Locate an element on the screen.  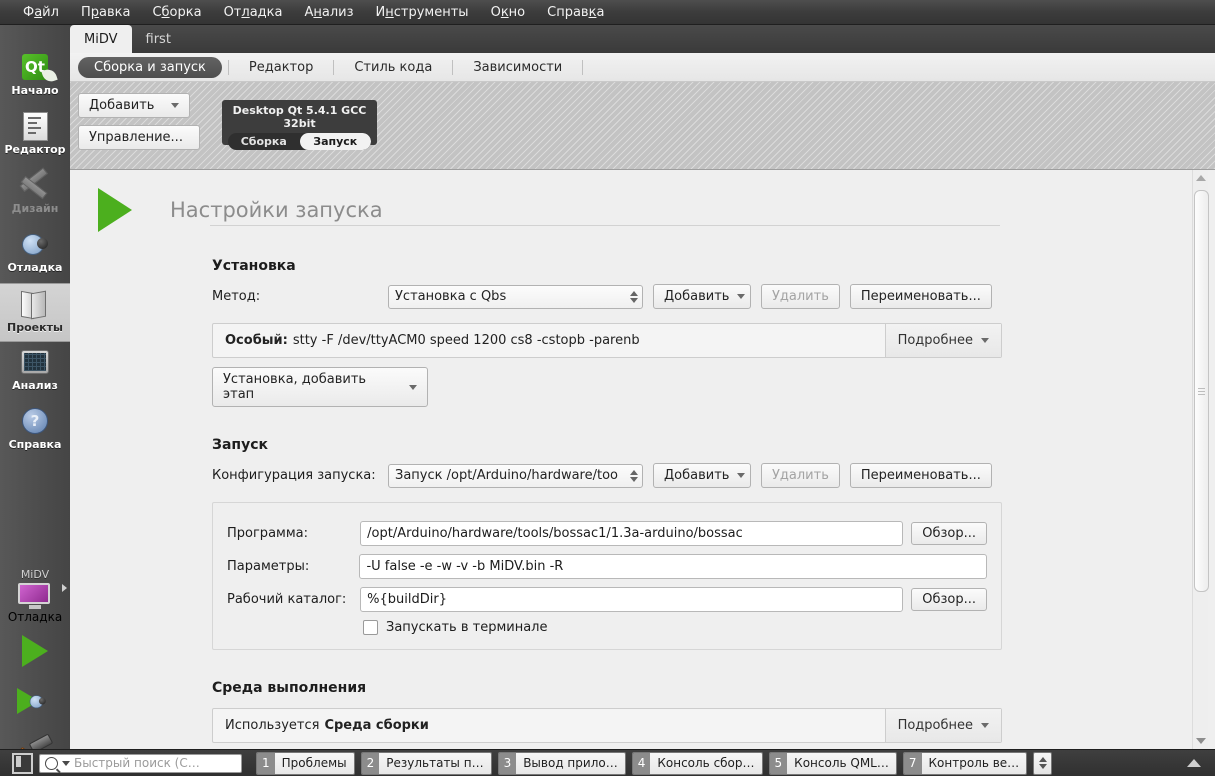
kit-card-title: Desktop Qt 5.4.1 GCC 32bit is located at coordinates (299, 117).